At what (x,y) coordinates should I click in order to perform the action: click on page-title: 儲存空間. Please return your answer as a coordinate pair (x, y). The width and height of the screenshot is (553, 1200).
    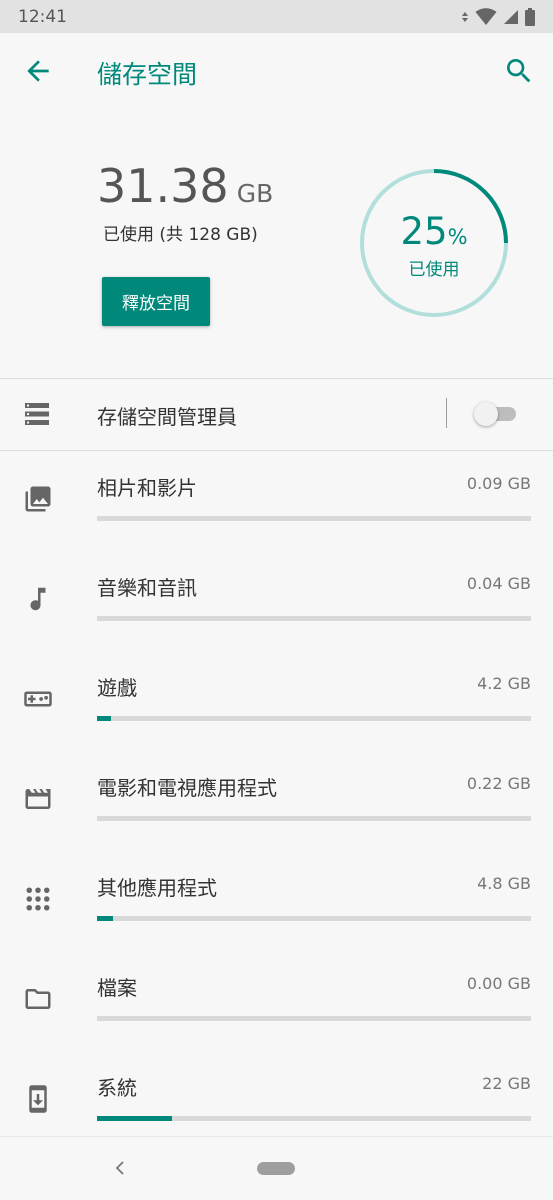
    Looking at the image, I should click on (147, 74).